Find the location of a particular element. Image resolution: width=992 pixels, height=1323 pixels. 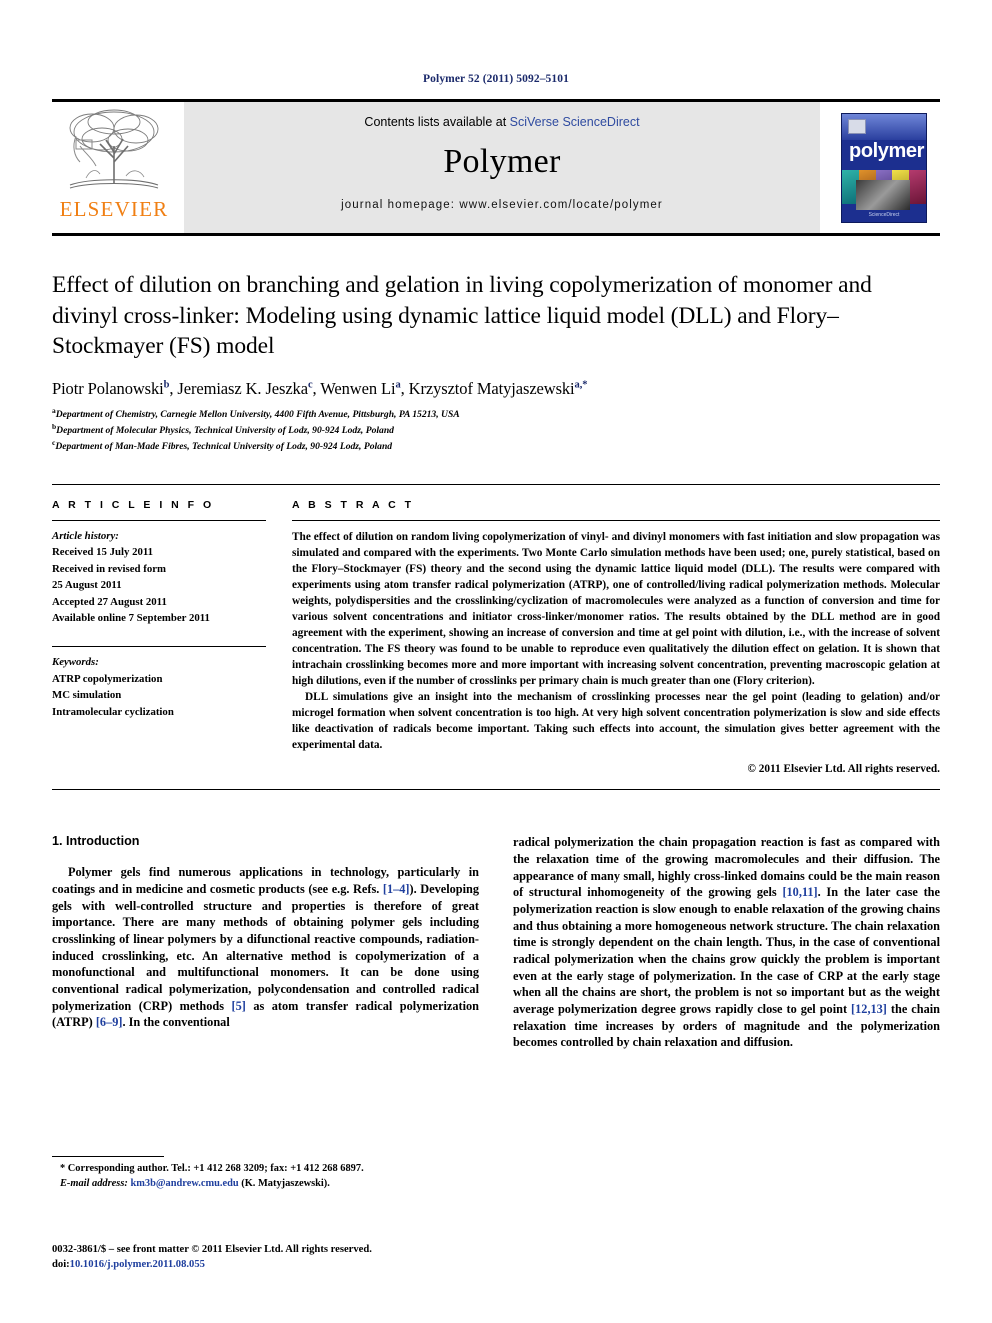

history-revised-label: Received in revised form is located at coordinates (109, 568).